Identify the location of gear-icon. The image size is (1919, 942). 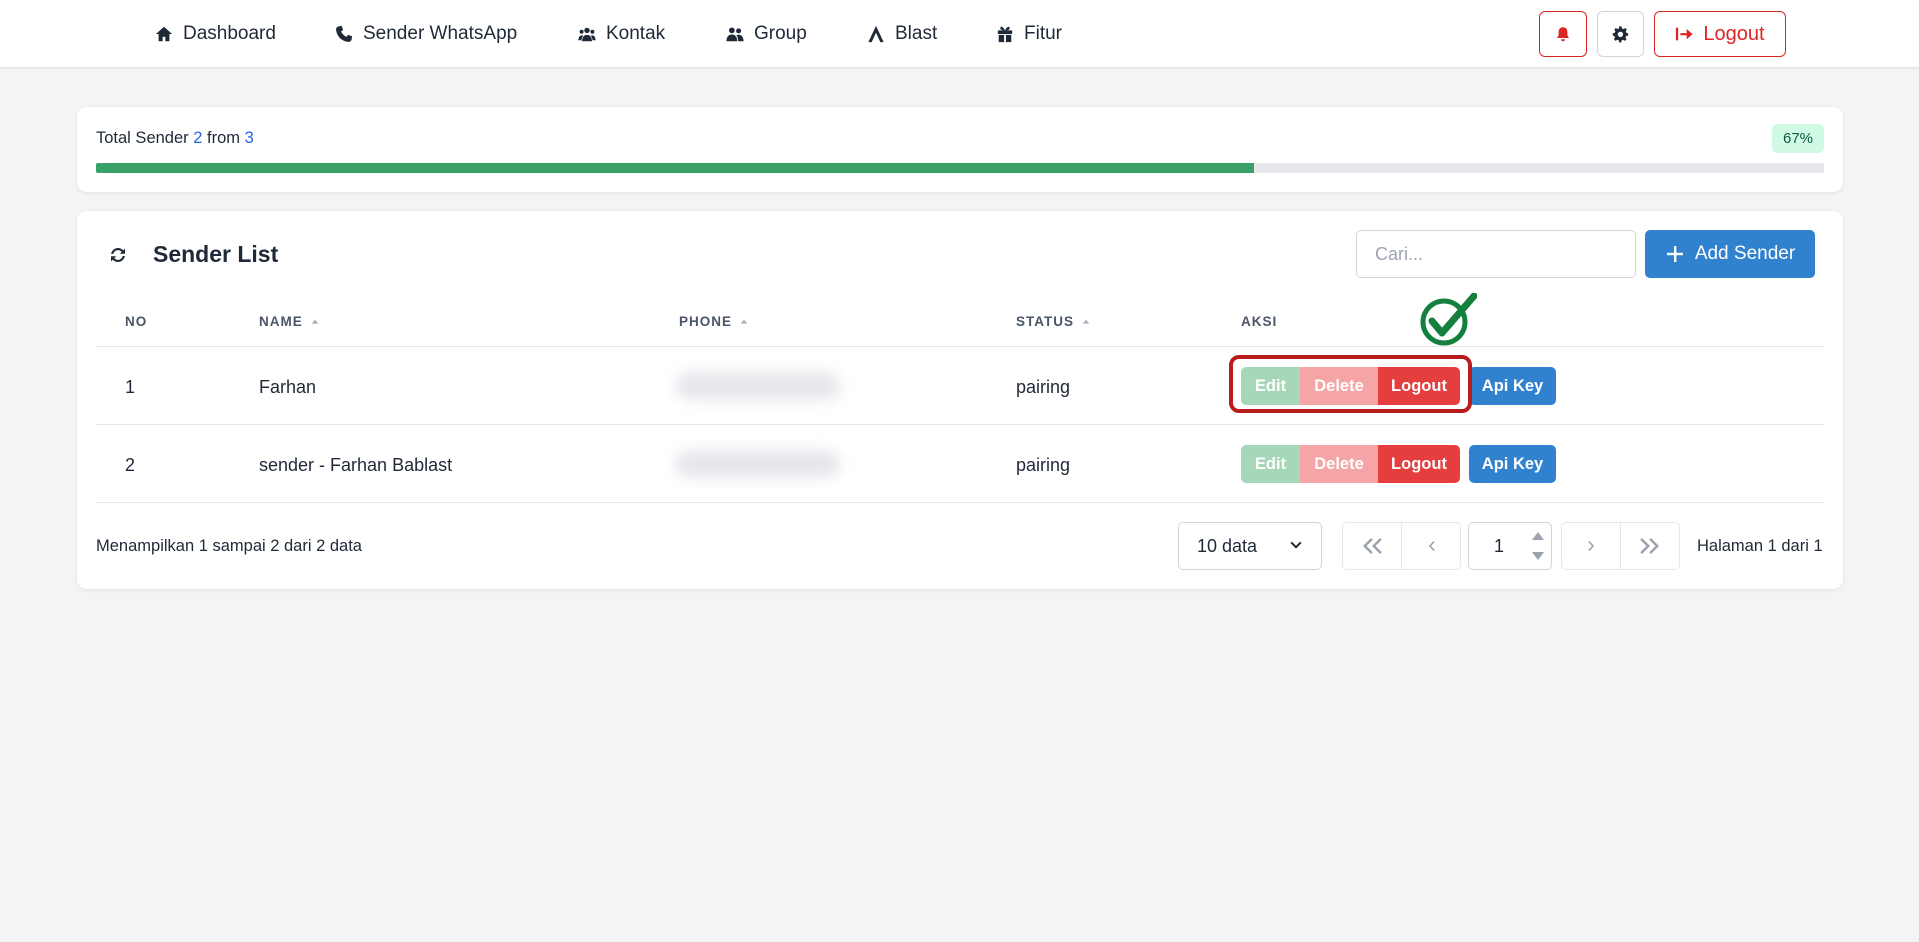
(1620, 33).